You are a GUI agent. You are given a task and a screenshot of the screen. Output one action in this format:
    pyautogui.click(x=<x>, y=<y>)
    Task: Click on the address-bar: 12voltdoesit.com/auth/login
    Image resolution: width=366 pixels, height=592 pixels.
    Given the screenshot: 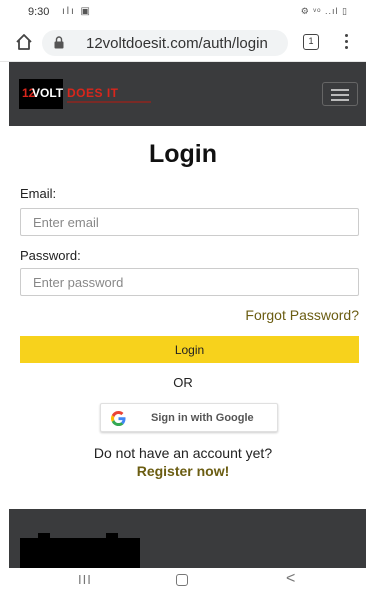 What is the action you would take?
    pyautogui.click(x=165, y=43)
    